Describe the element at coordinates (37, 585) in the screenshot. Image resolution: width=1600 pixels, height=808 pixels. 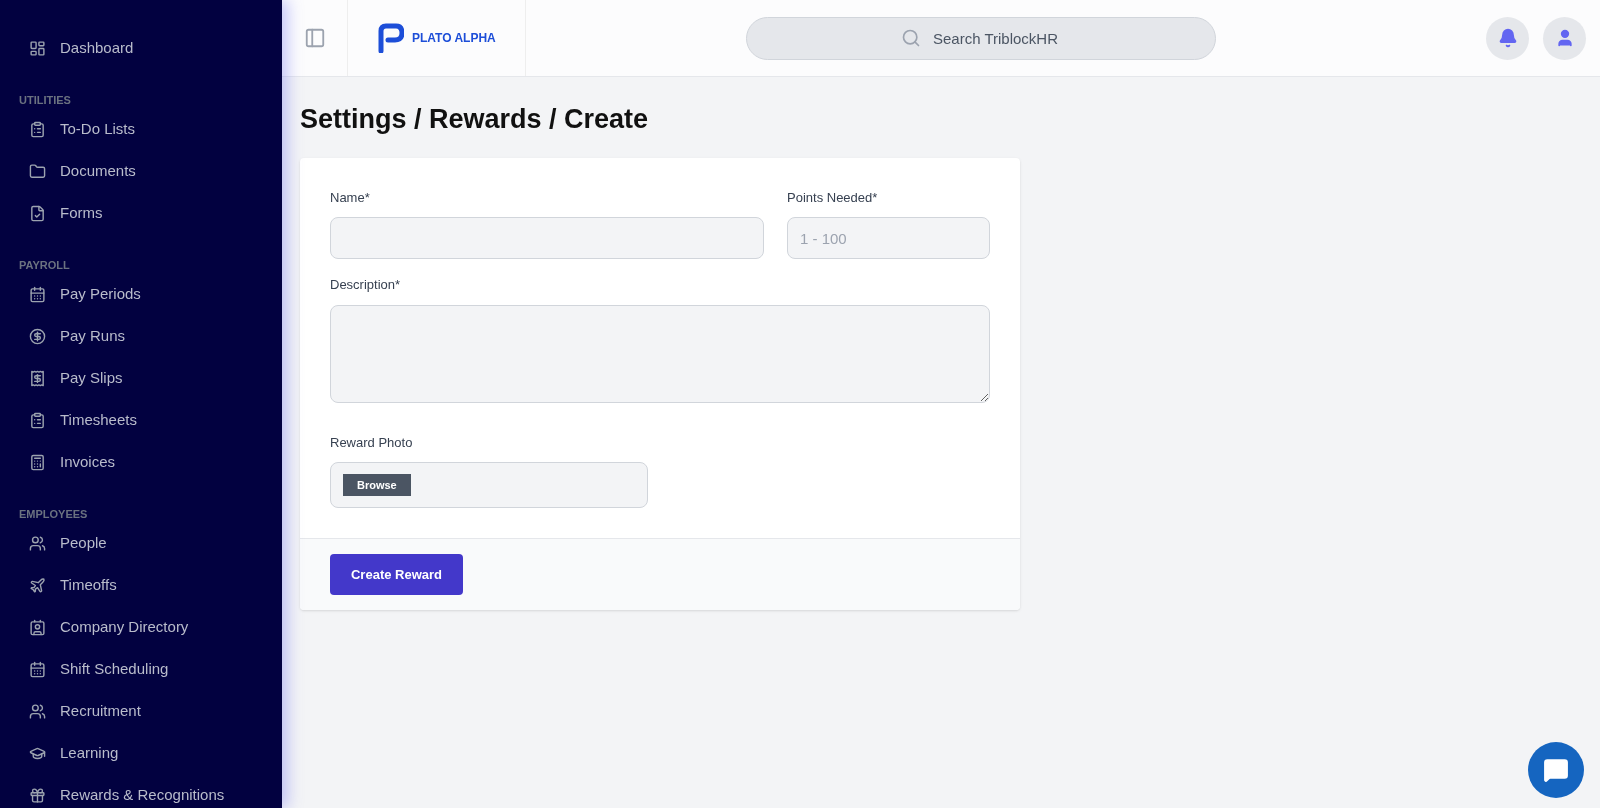
I see `plane-icon` at that location.